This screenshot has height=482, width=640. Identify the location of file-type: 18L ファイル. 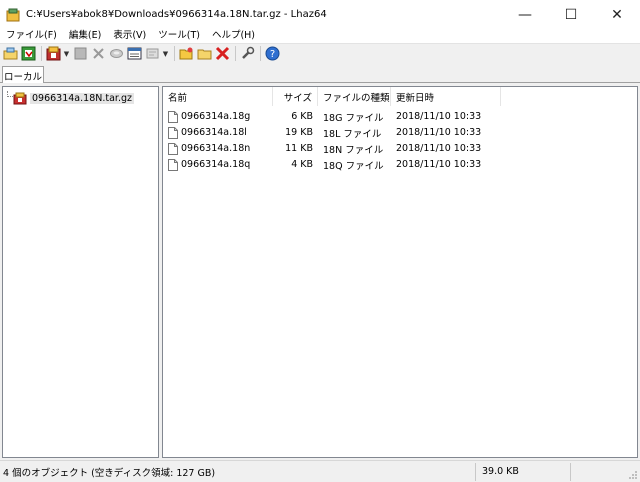
(352, 134).